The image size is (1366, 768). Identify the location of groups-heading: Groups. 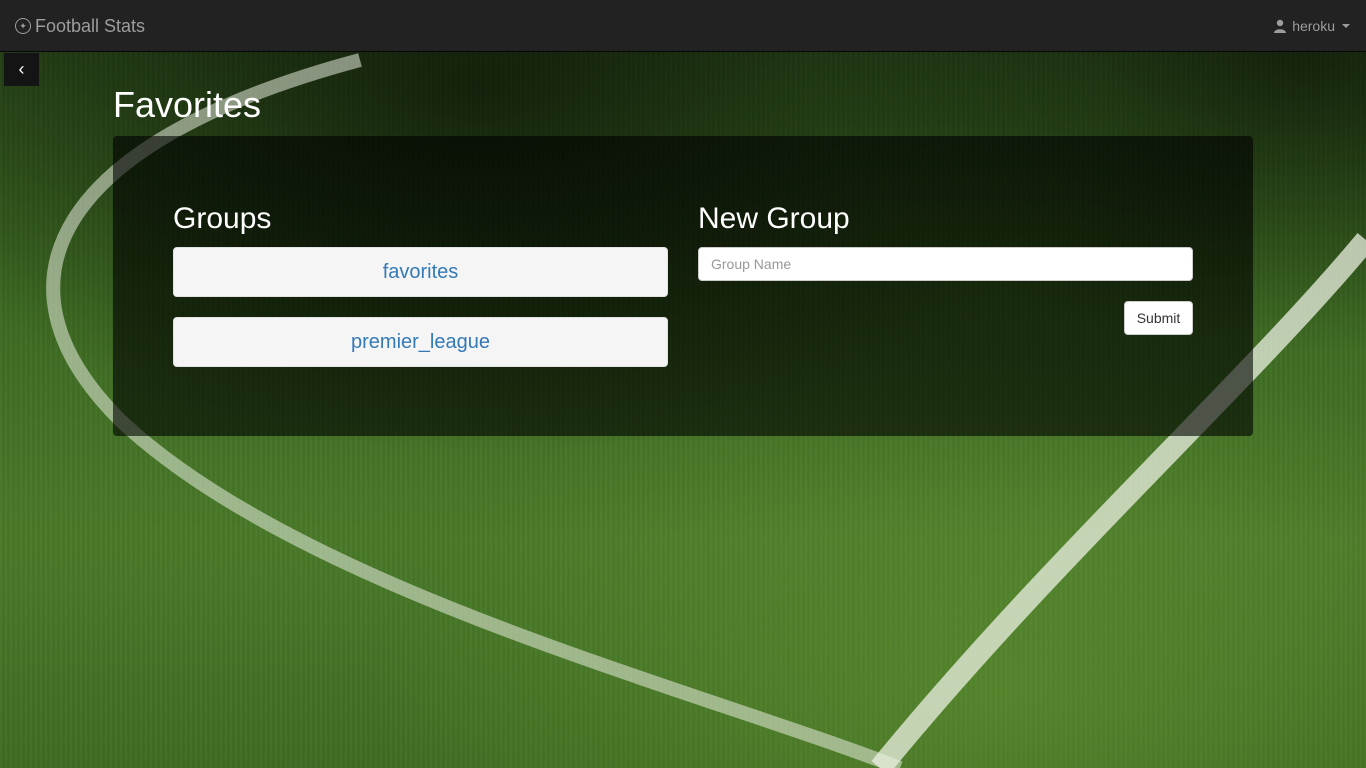
(222, 218).